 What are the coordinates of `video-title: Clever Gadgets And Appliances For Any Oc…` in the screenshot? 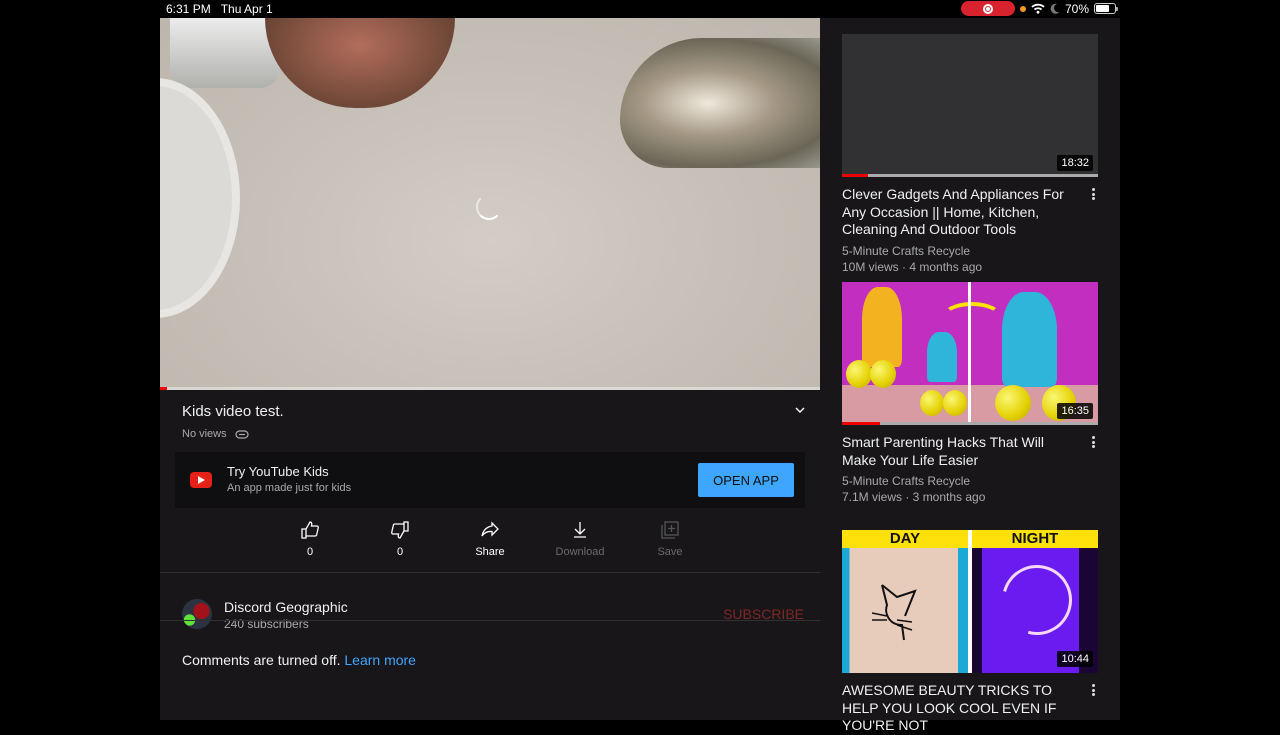 It's located at (962, 212).